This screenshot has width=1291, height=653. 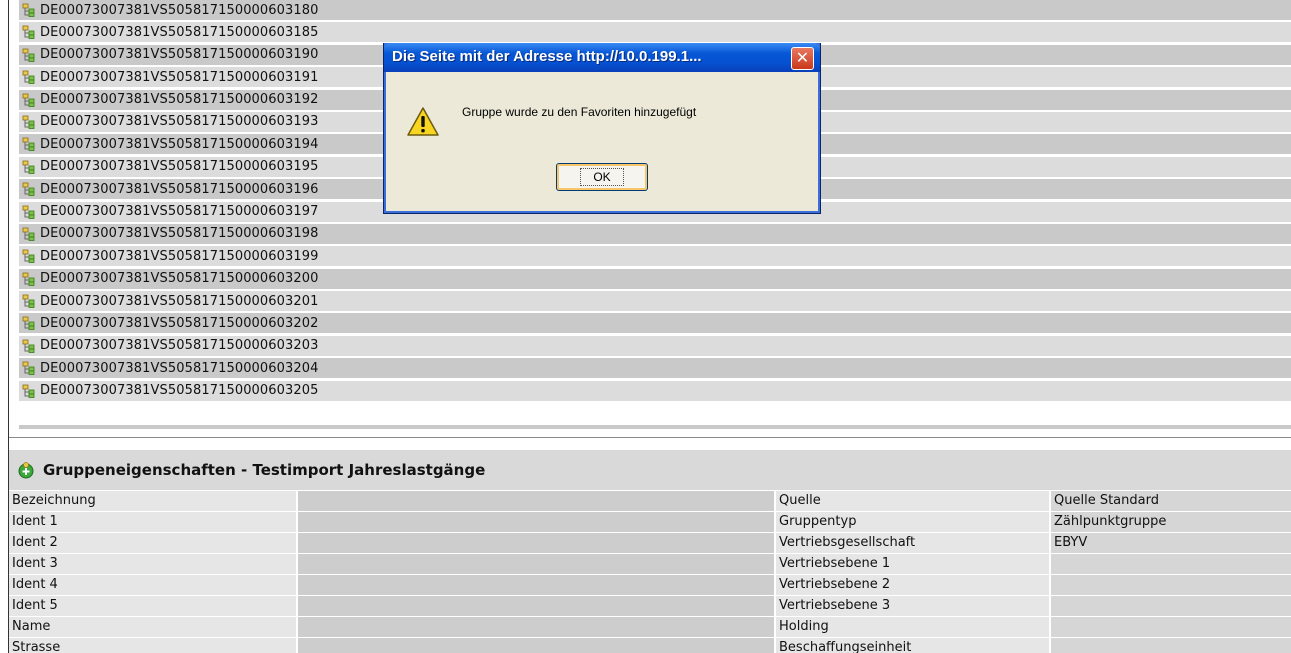 I want to click on property-row: Name Holding, so click(x=650, y=626).